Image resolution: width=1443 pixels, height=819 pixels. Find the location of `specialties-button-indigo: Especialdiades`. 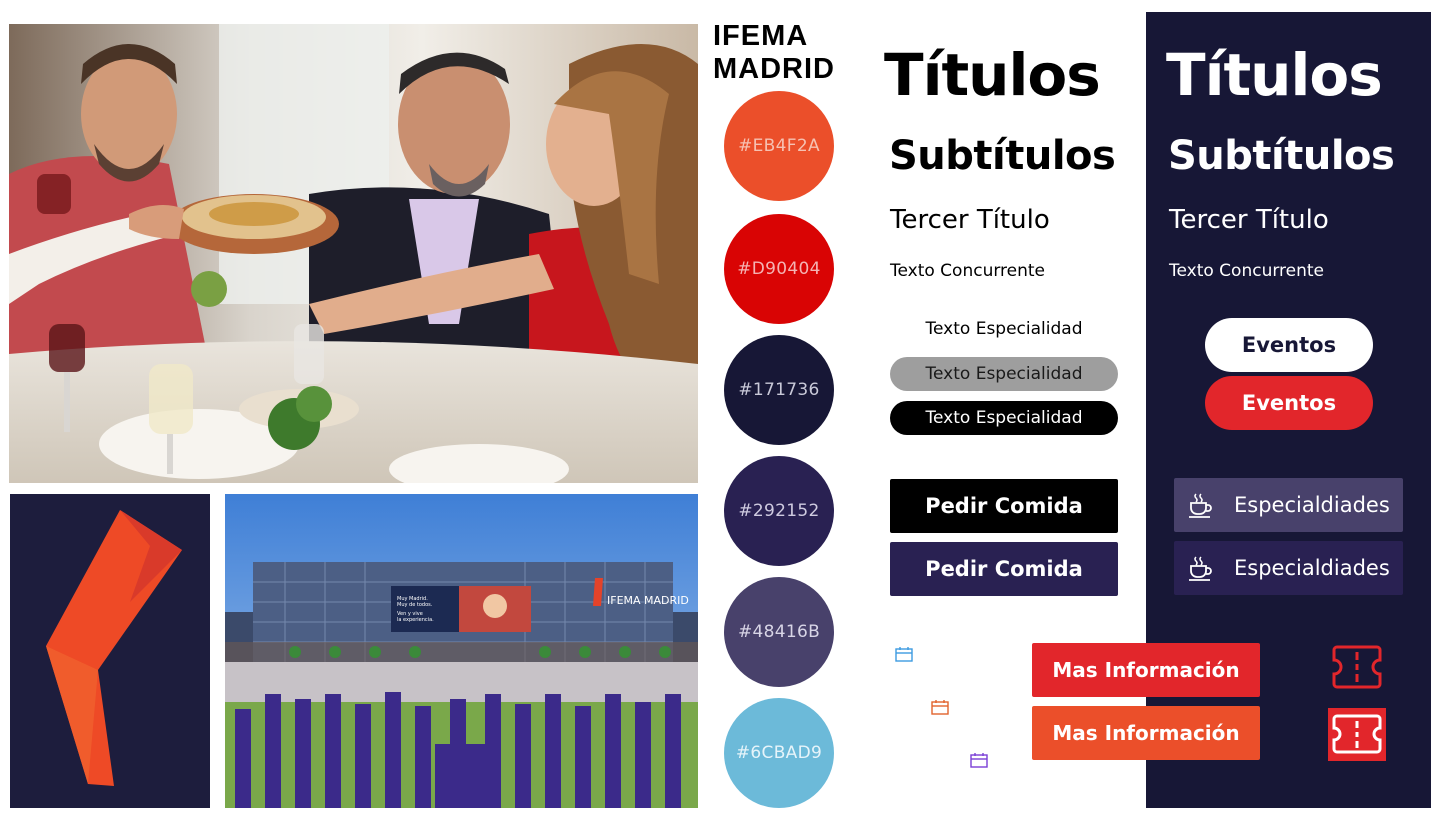

specialties-button-indigo: Especialdiades is located at coordinates (1288, 568).